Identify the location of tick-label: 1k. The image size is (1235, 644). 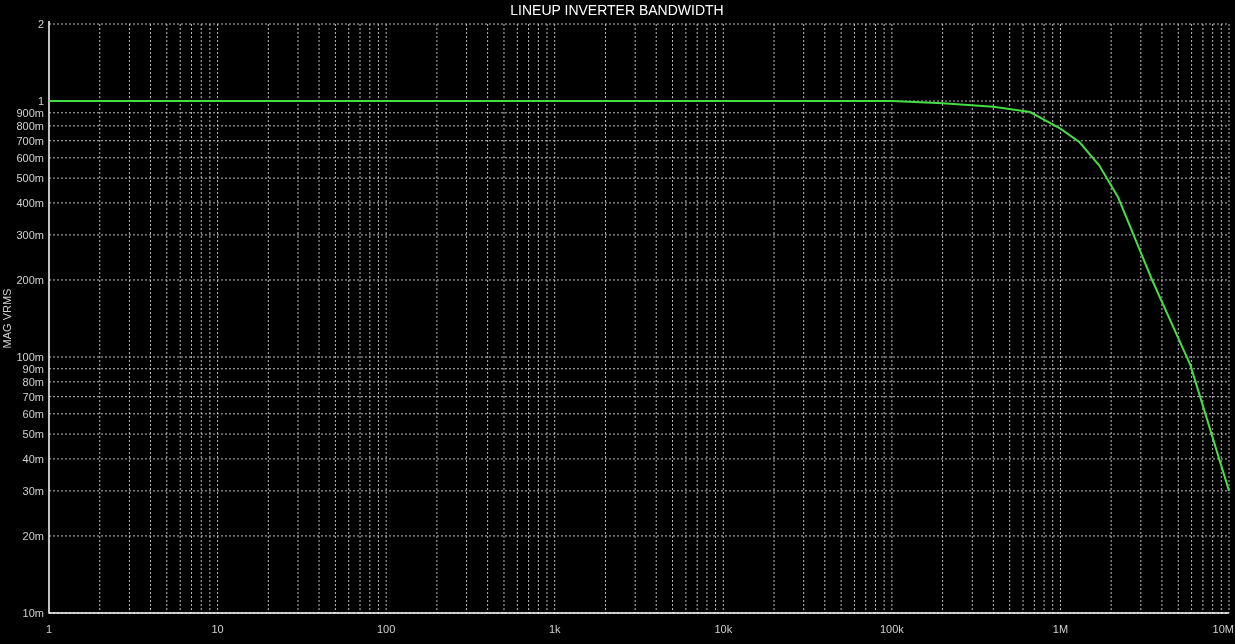
(554, 629).